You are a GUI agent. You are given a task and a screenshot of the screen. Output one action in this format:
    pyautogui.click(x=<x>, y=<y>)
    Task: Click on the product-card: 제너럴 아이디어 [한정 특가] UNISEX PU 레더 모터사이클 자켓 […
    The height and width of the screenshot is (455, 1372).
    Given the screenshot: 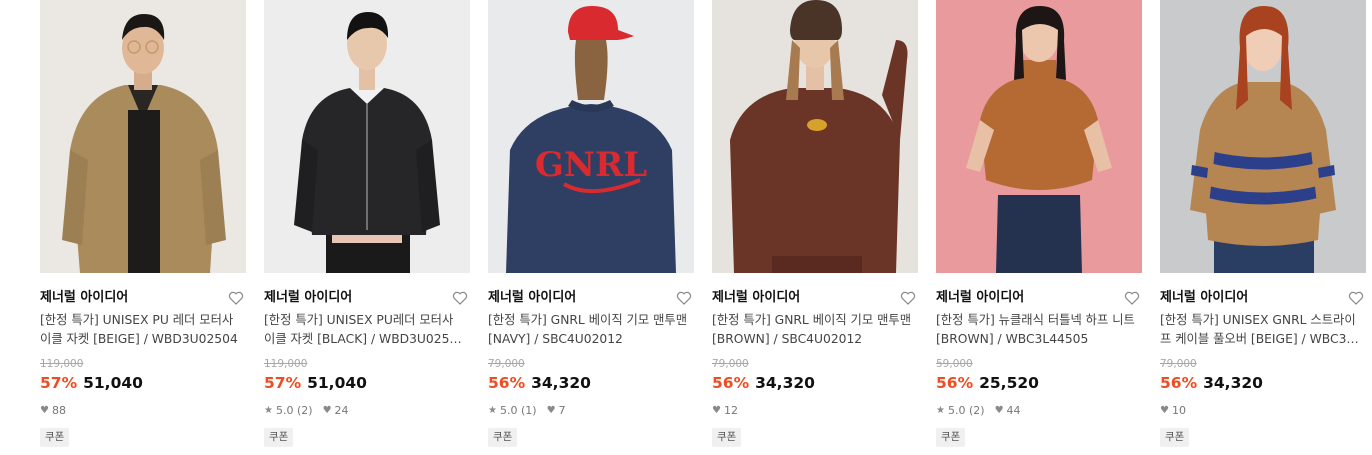 What is the action you would take?
    pyautogui.click(x=143, y=223)
    